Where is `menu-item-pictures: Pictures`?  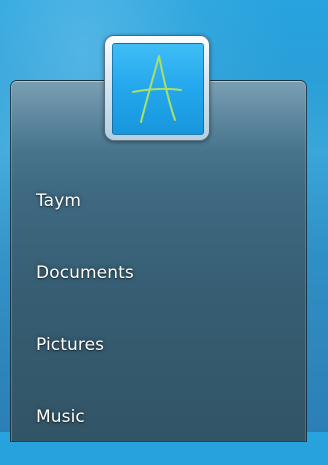
menu-item-pictures: Pictures is located at coordinates (158, 357).